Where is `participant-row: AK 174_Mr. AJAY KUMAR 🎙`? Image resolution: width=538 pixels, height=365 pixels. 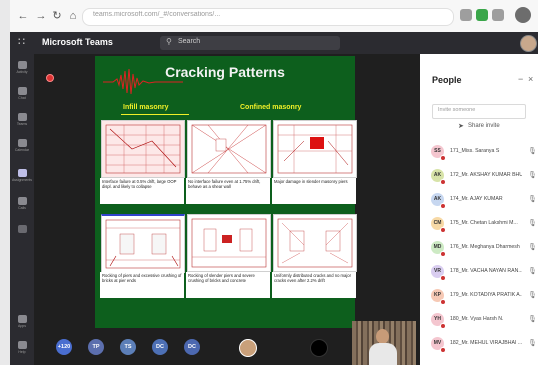
participant-row: AK 174_Mr. AJAY KUMAR 🎙 is located at coordinates (482, 200).